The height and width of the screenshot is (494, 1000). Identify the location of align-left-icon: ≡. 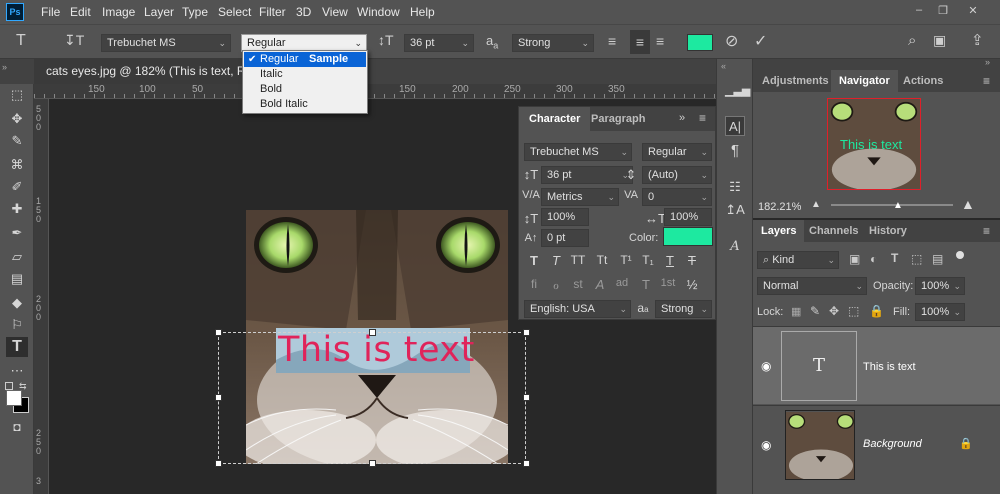
(612, 41).